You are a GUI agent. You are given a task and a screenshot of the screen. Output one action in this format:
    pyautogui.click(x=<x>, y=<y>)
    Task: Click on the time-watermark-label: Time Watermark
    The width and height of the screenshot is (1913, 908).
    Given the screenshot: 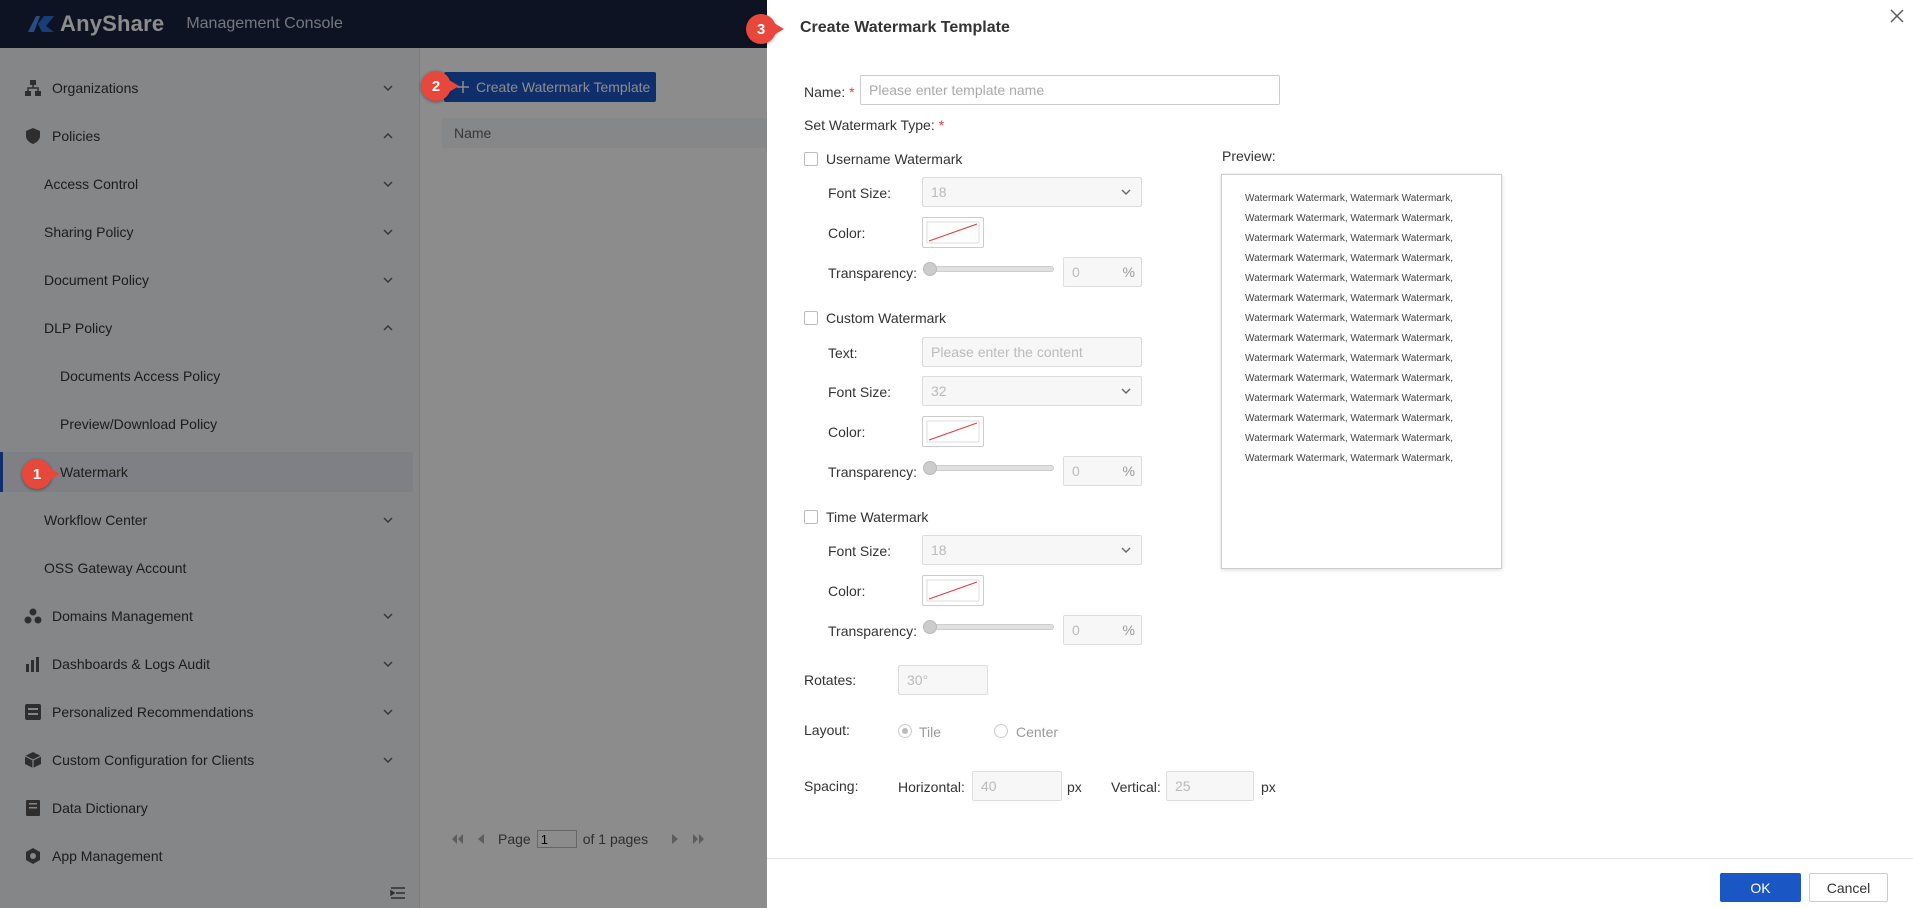 What is the action you would take?
    pyautogui.click(x=877, y=517)
    